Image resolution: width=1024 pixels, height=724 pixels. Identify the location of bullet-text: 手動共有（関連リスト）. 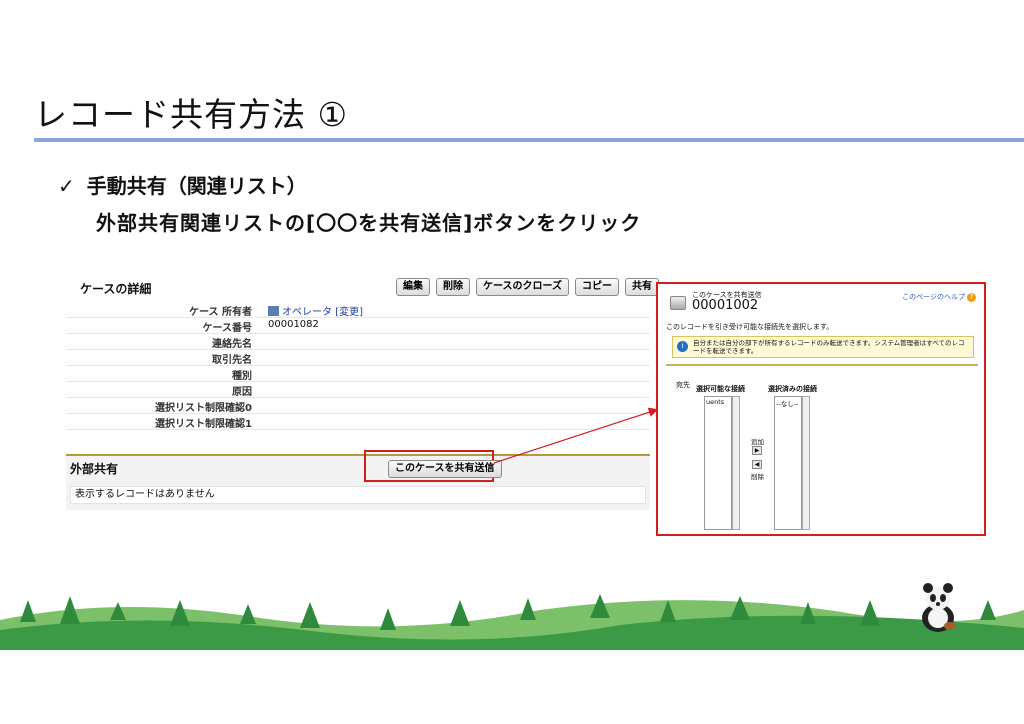
(196, 186).